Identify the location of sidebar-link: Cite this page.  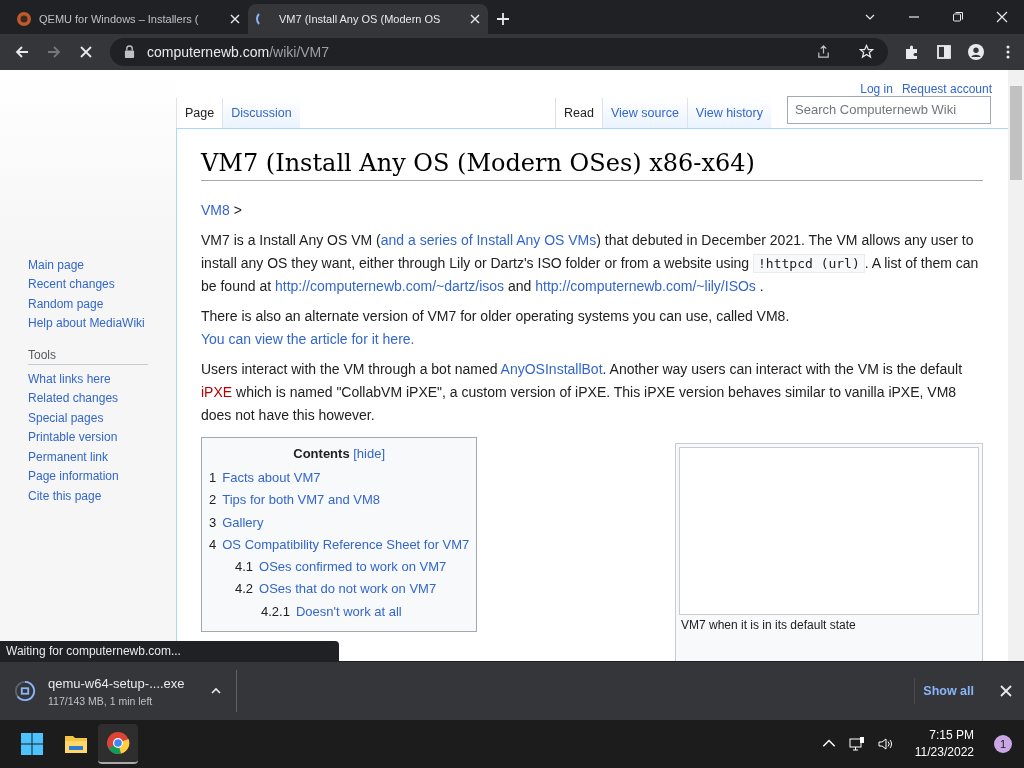
(102, 496).